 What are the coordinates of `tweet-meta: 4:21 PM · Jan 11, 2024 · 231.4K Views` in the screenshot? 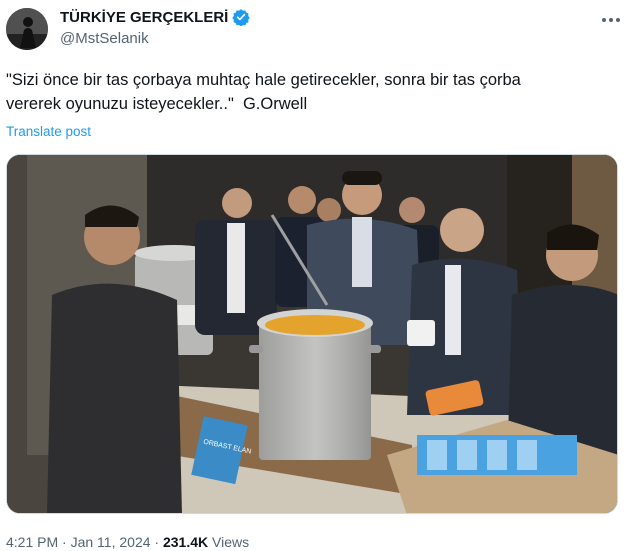 It's located at (127, 542).